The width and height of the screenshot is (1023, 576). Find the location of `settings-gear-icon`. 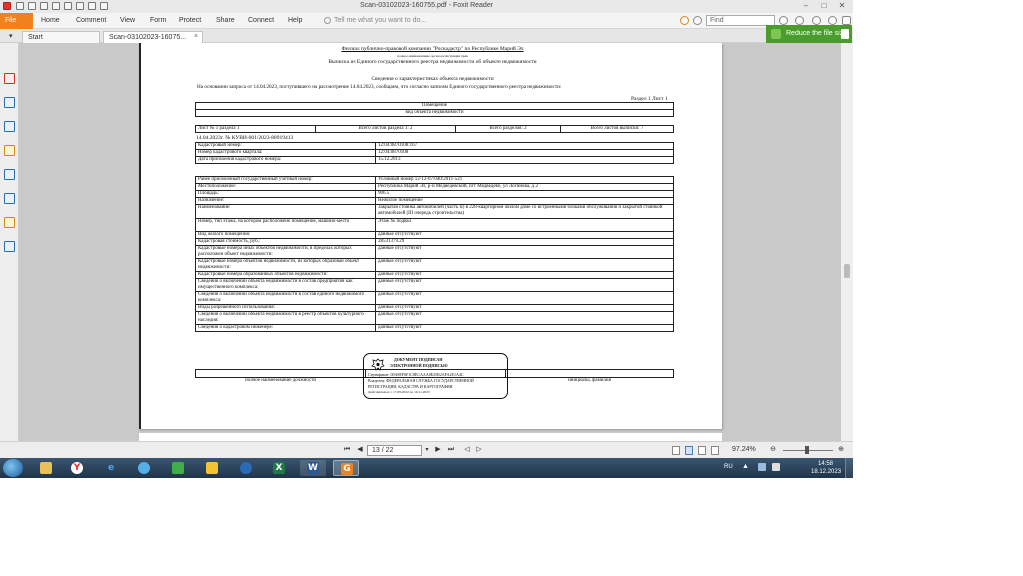

settings-gear-icon is located at coordinates (816, 20).